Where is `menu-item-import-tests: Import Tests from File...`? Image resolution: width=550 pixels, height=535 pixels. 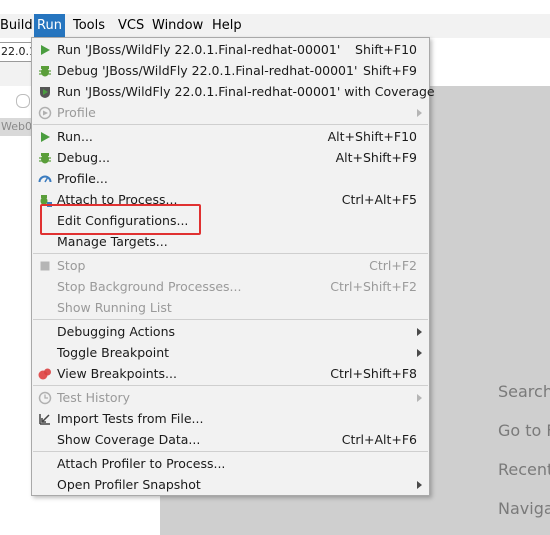 menu-item-import-tests: Import Tests from File... is located at coordinates (230, 418).